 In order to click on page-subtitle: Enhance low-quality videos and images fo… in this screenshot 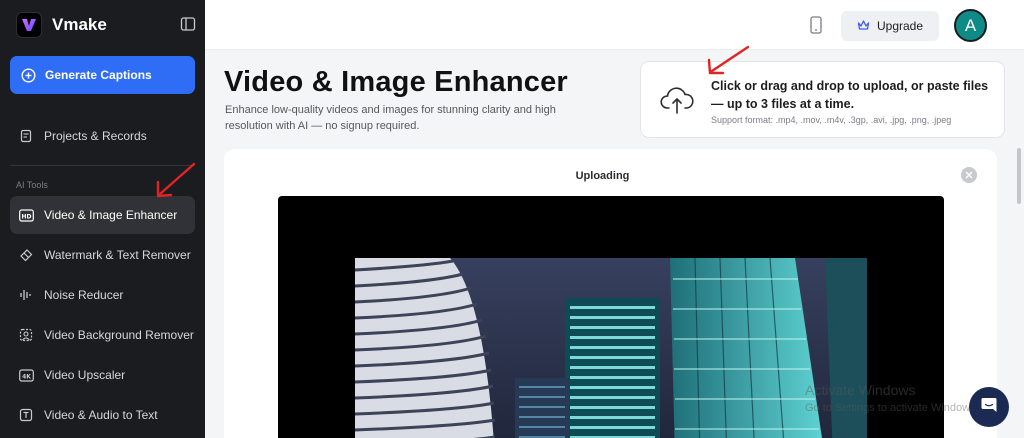, I will do `click(390, 118)`.